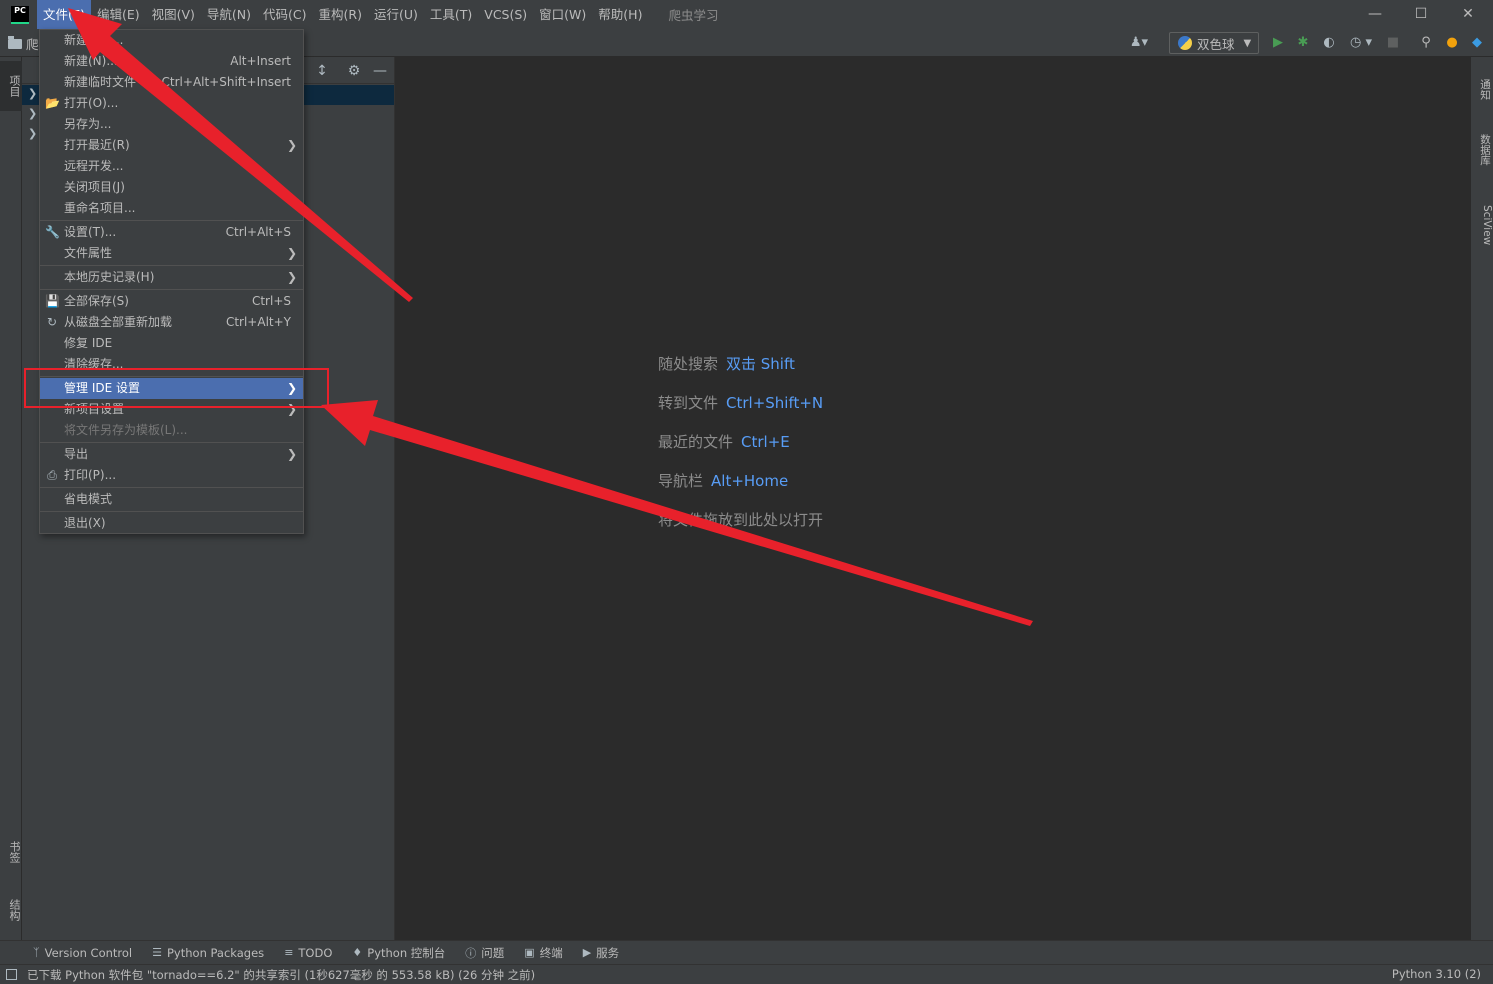 The width and height of the screenshot is (1493, 984). What do you see at coordinates (1421, 14) in the screenshot?
I see `maximize-icon: ☐` at bounding box center [1421, 14].